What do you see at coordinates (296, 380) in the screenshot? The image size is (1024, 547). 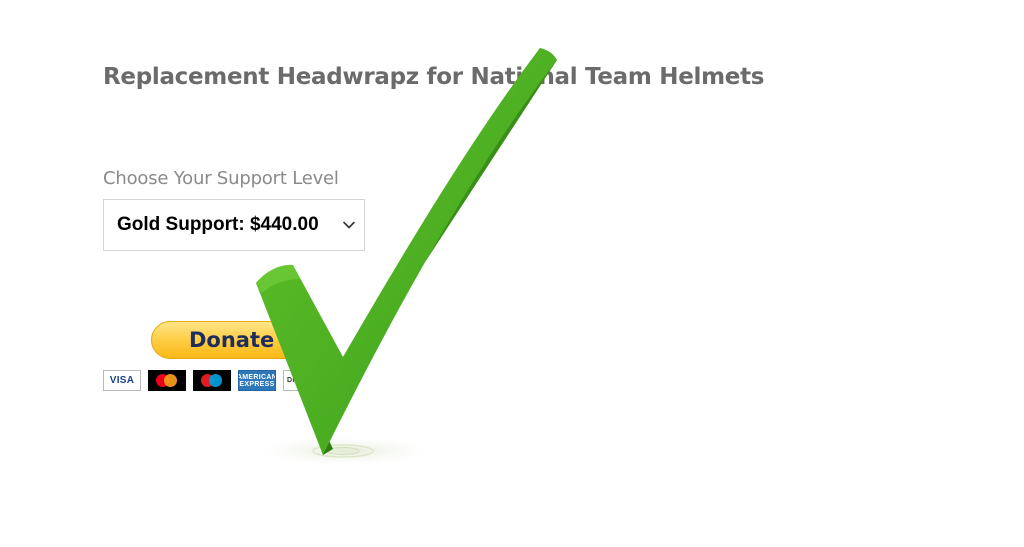 I see `discover-card-label: DISC` at bounding box center [296, 380].